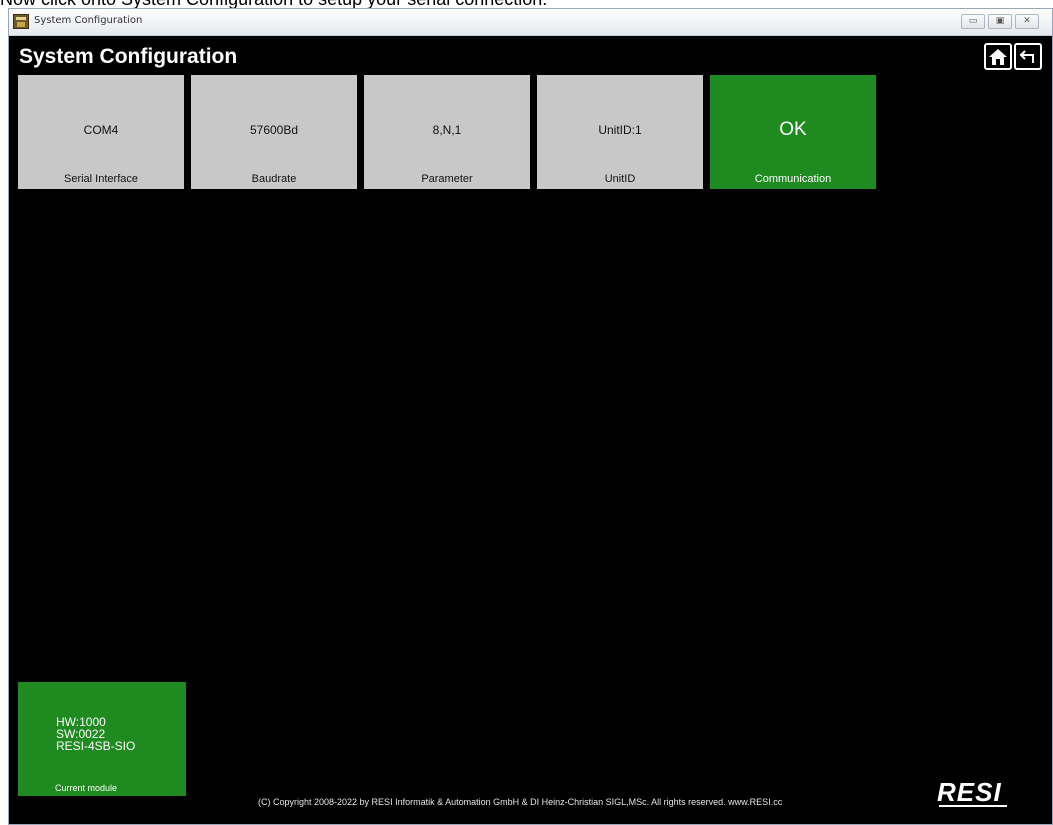  I want to click on home-button, so click(998, 56).